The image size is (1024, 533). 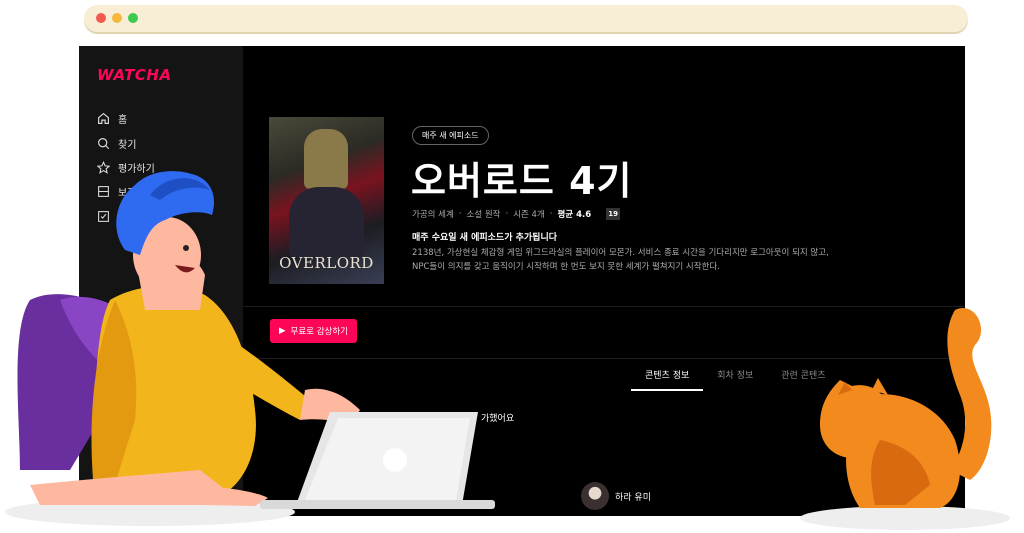 I want to click on minimize-window-button, so click(x=117, y=18).